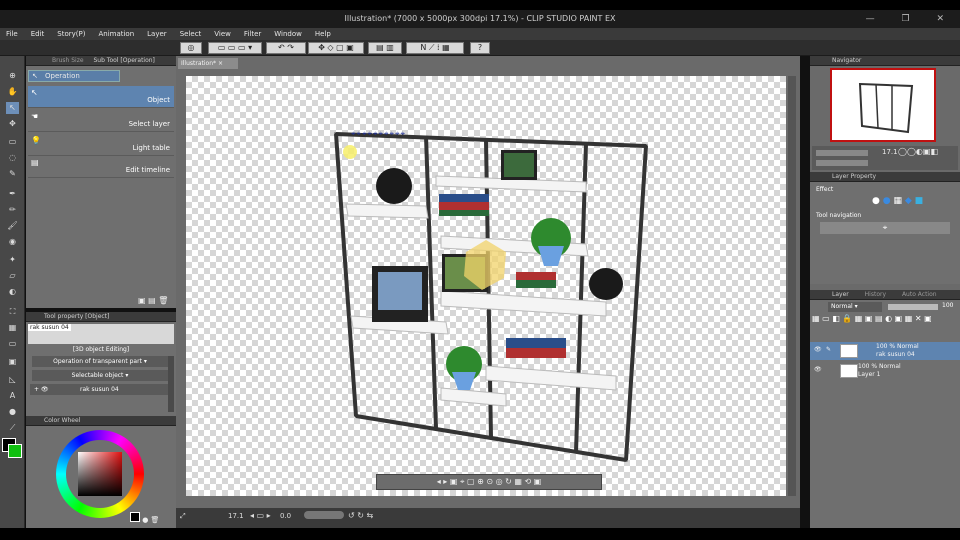  I want to click on fill-tool-icon: ⛶, so click(12, 312).